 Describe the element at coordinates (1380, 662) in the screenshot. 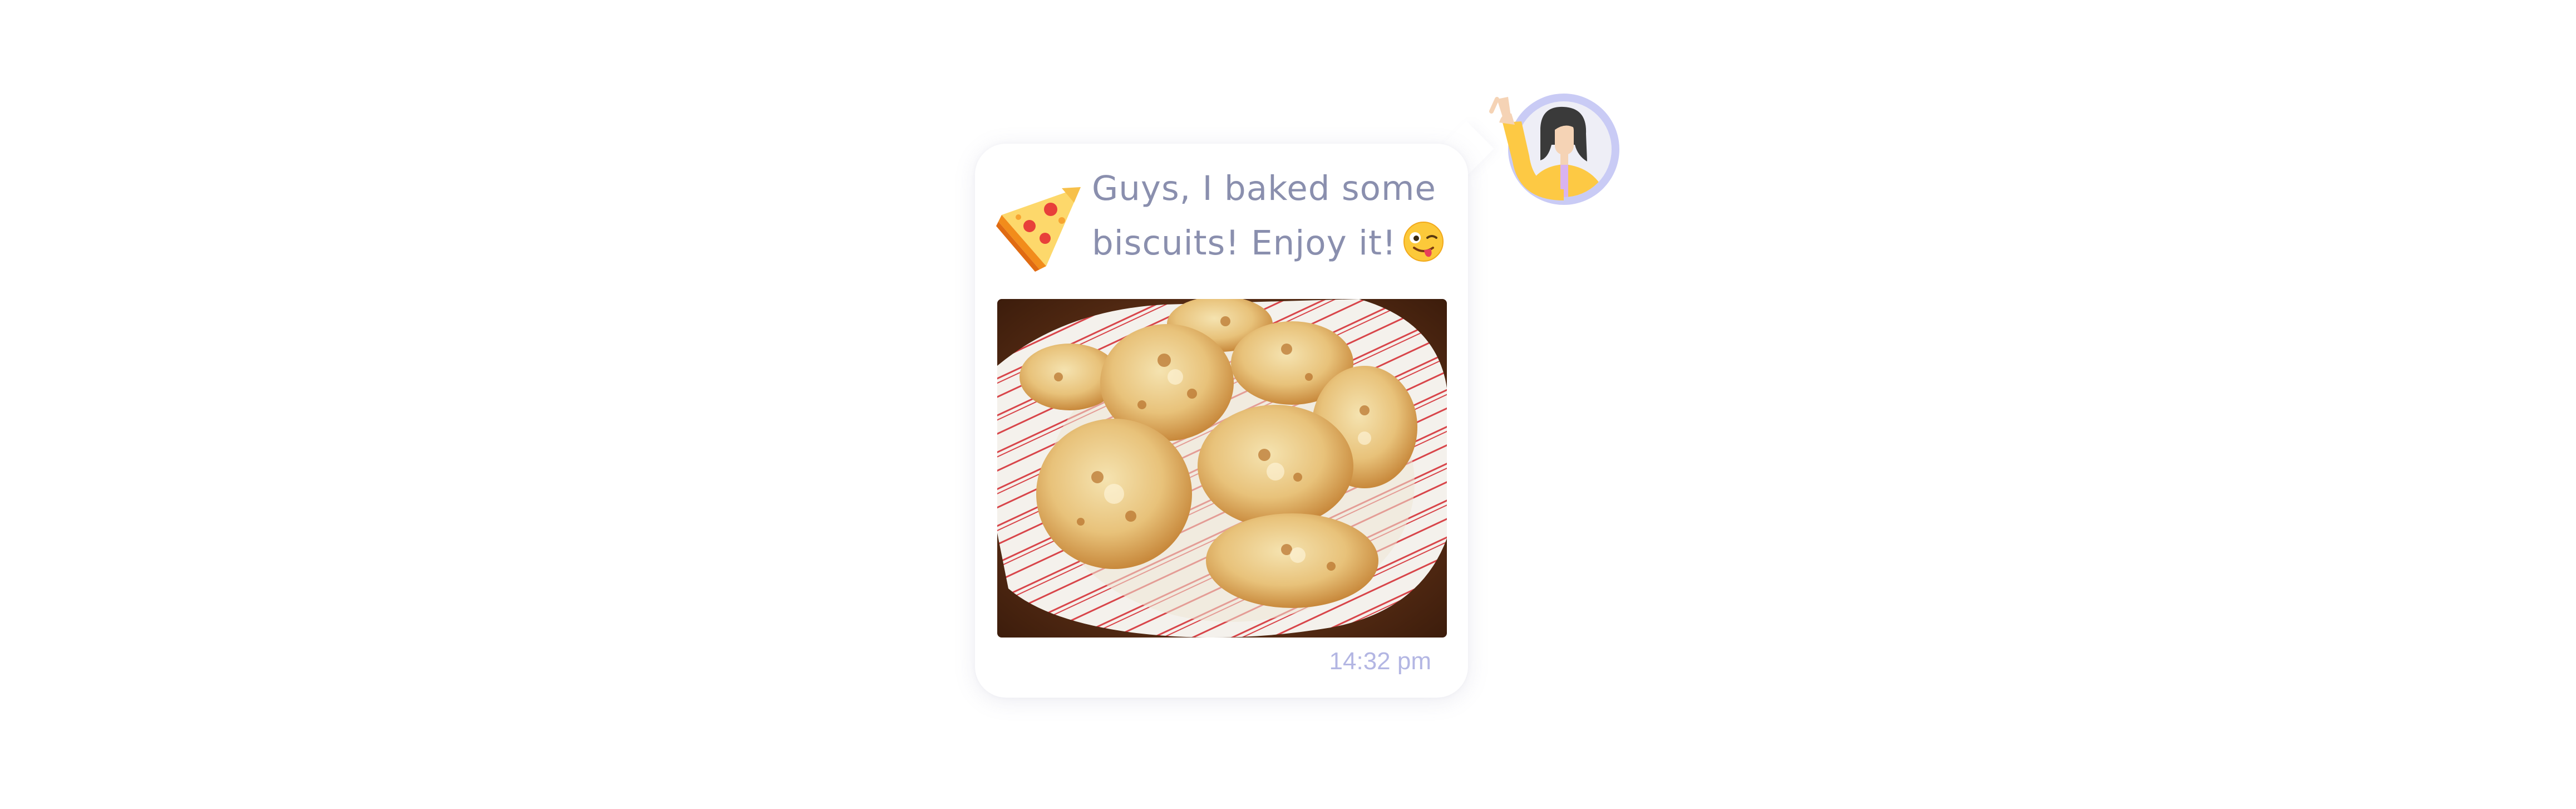

I see `message-timestamp: 14:32 pm` at that location.